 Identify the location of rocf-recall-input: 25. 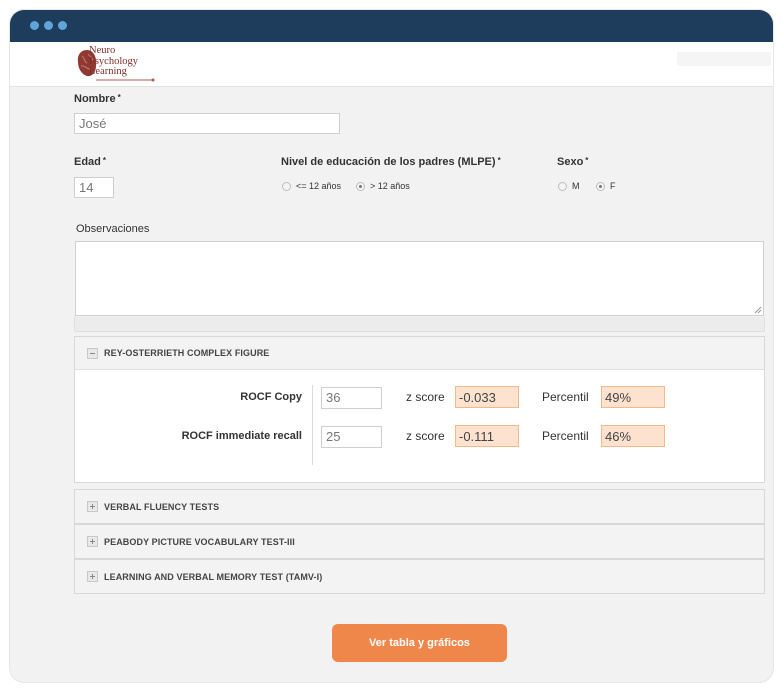
(351, 437).